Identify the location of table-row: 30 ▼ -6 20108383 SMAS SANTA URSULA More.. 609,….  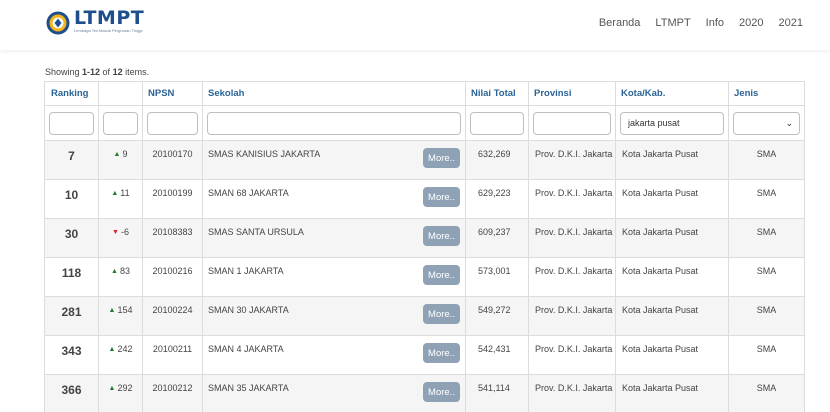
(424, 238).